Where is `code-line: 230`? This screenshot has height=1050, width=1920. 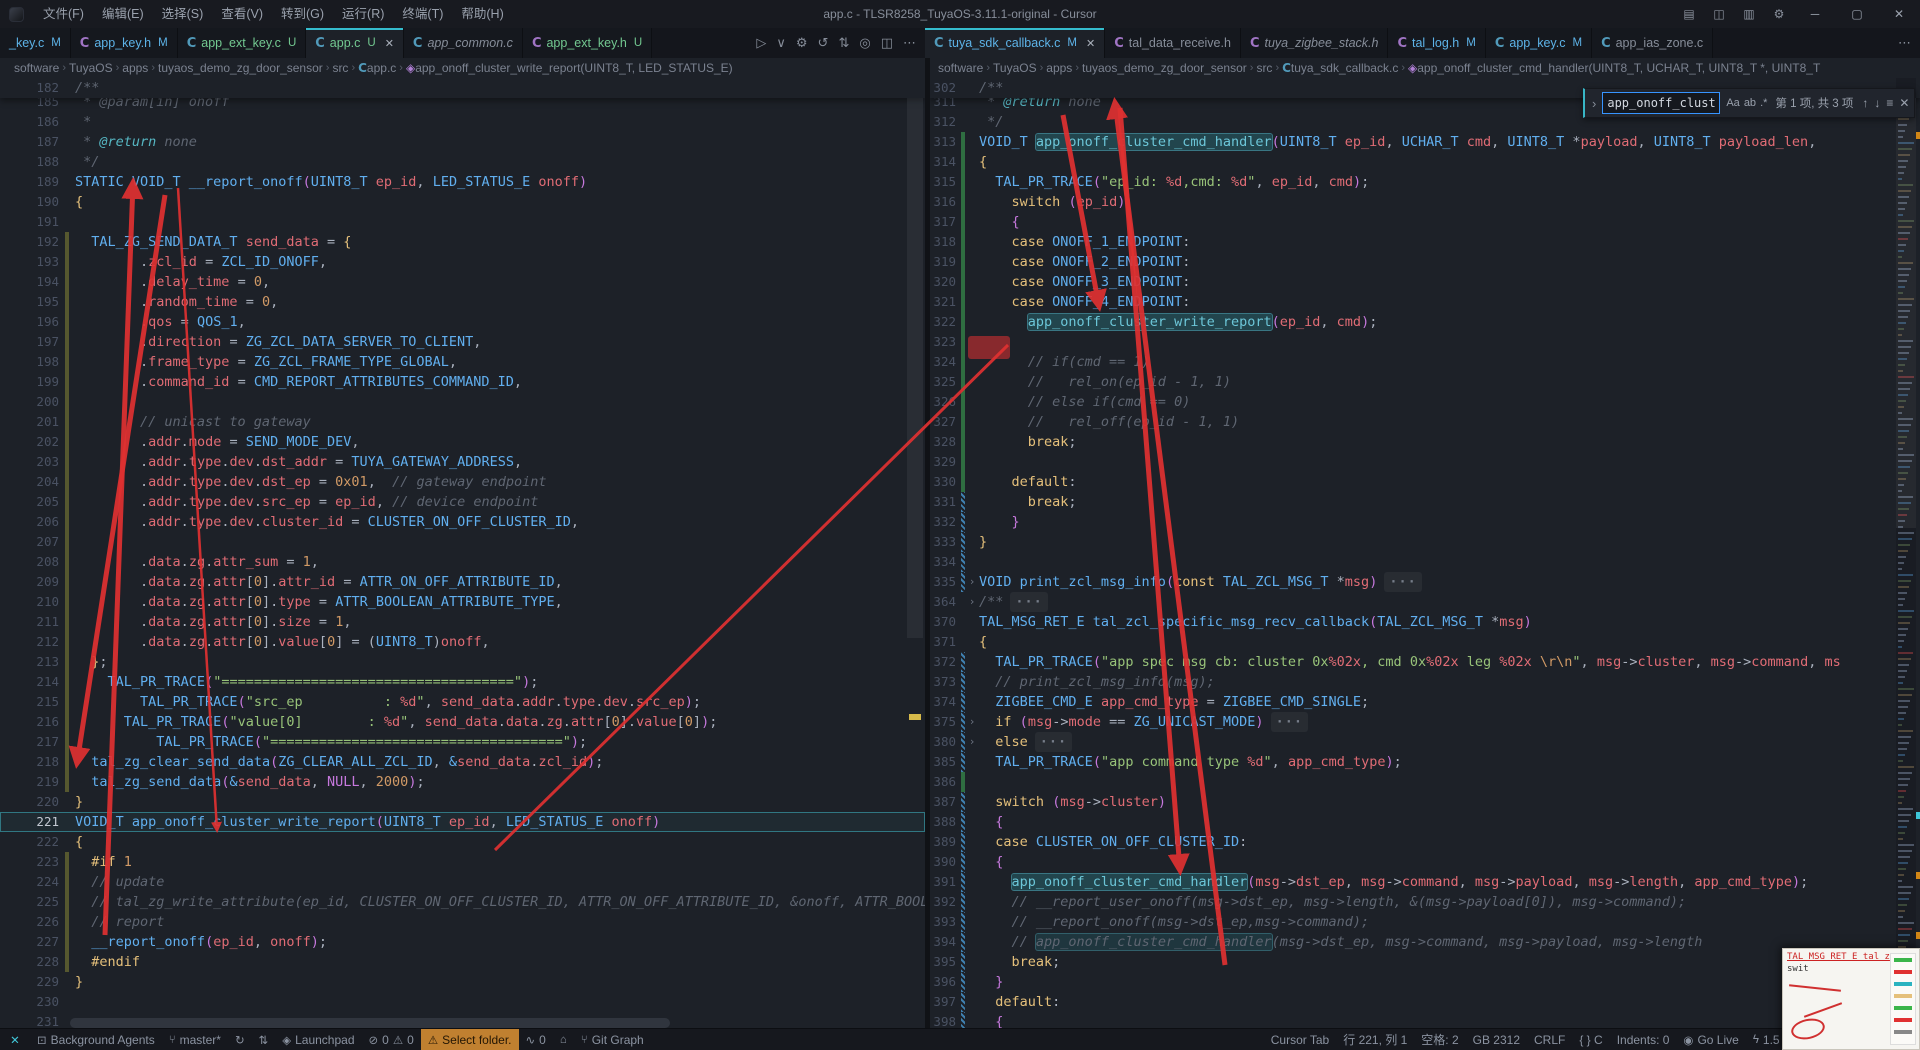
code-line: 230 is located at coordinates (462, 1002).